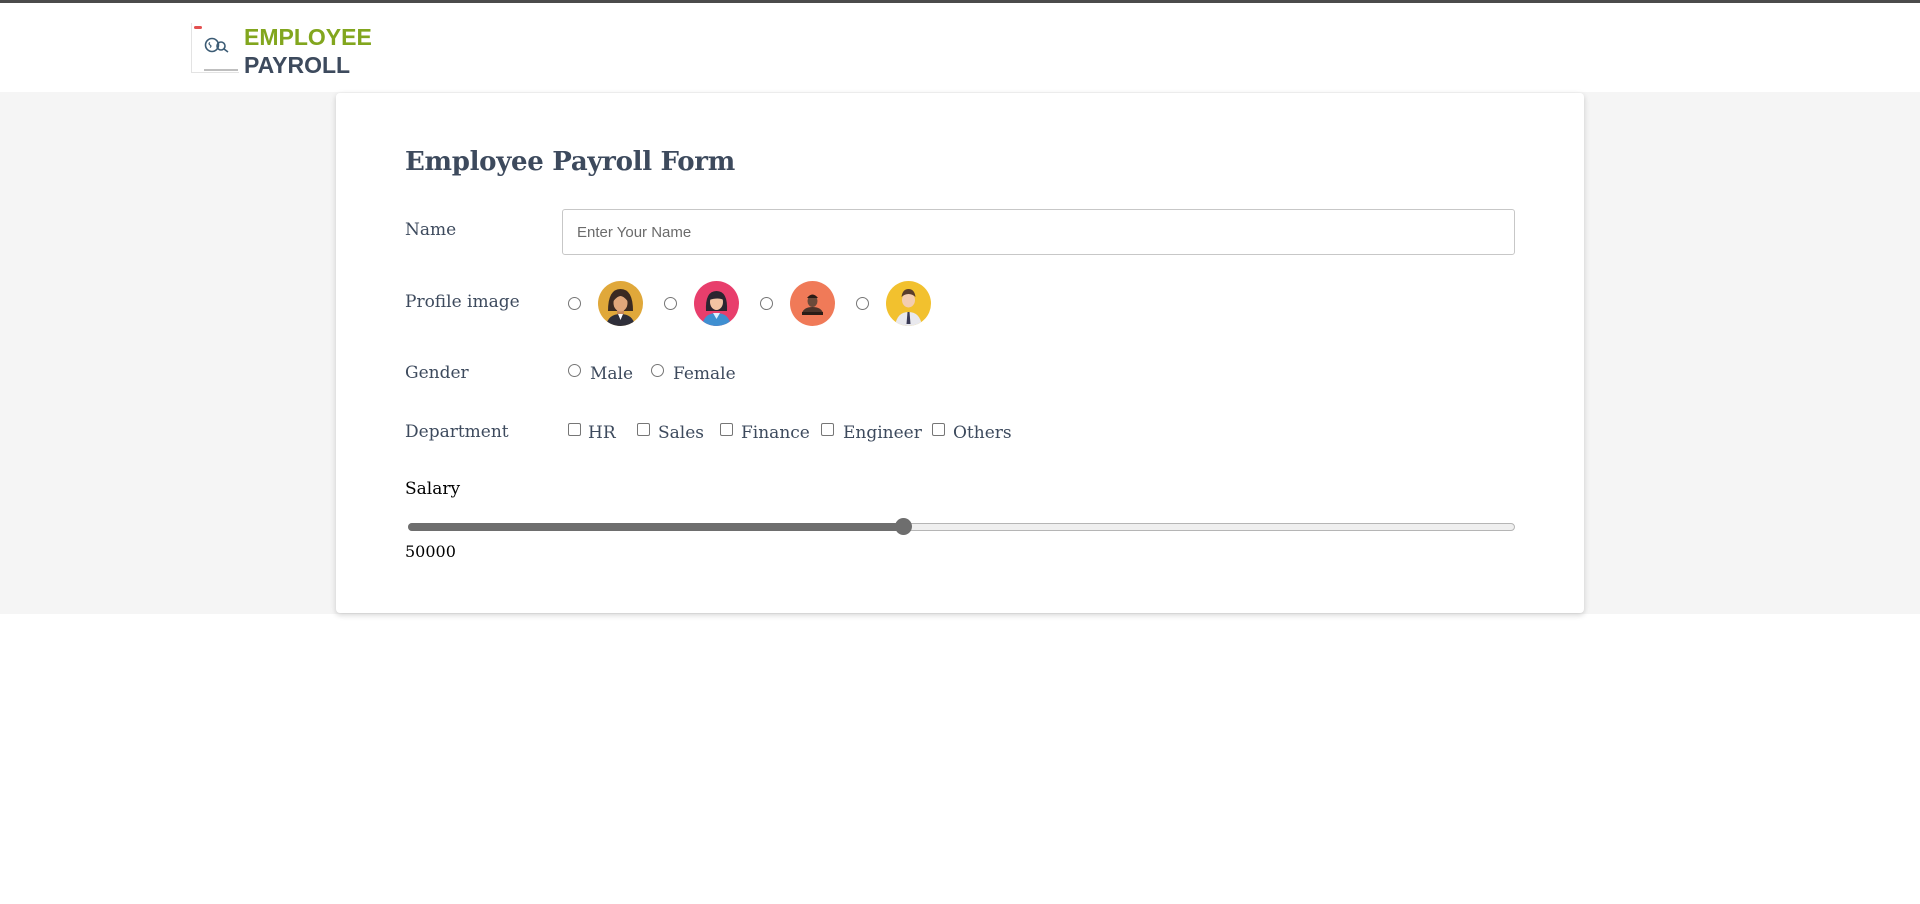  Describe the element at coordinates (657, 370) in the screenshot. I see `gender-radio-female` at that location.